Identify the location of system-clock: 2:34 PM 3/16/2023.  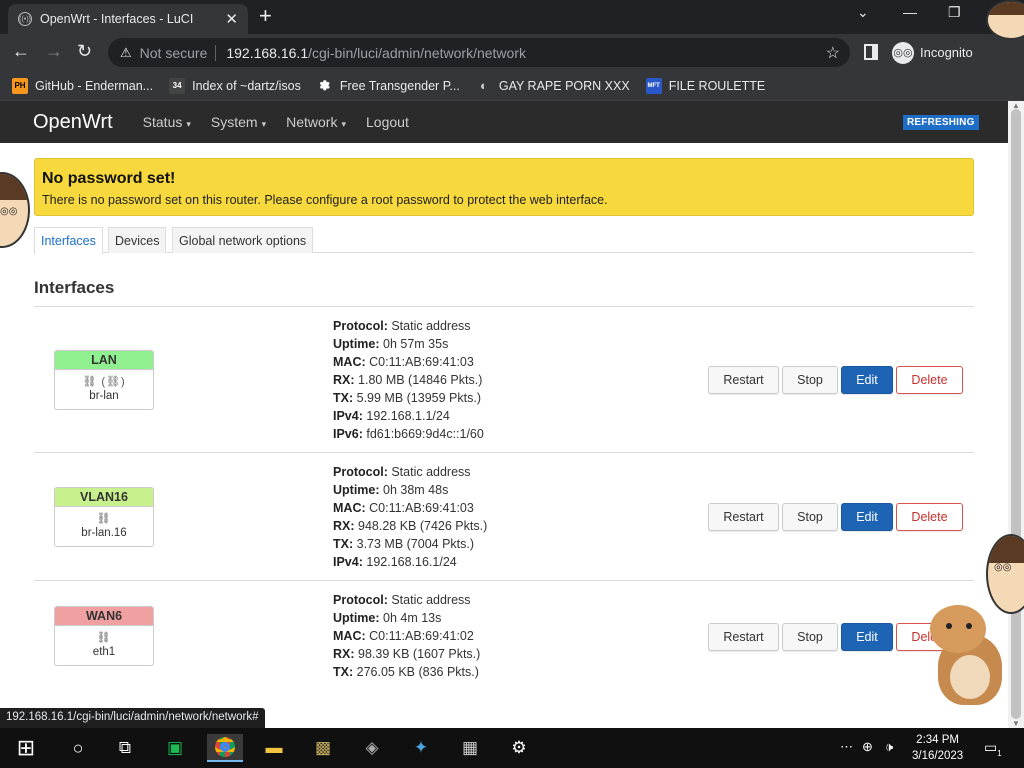
(937, 748).